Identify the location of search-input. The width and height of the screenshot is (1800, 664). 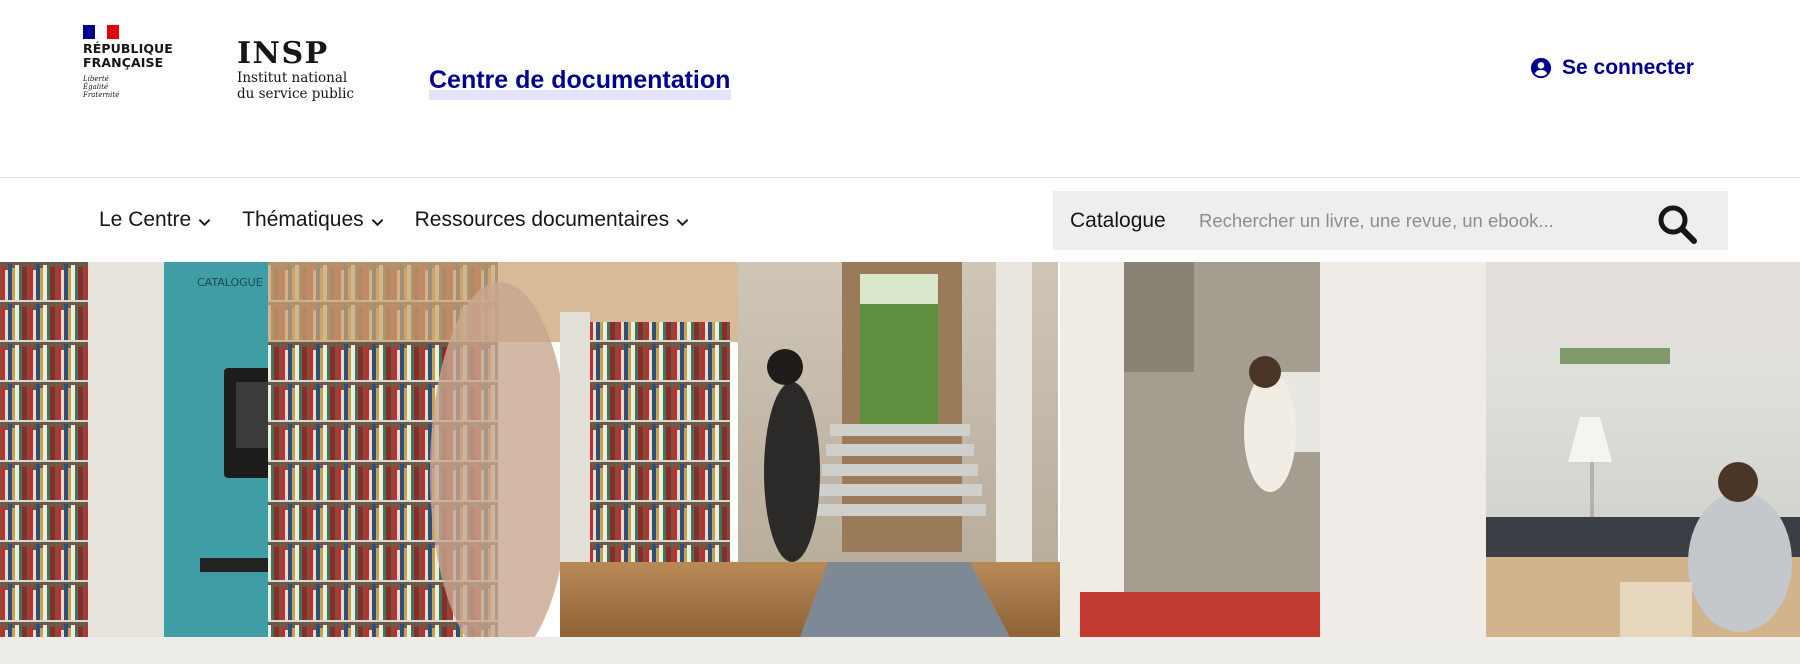
(1409, 220).